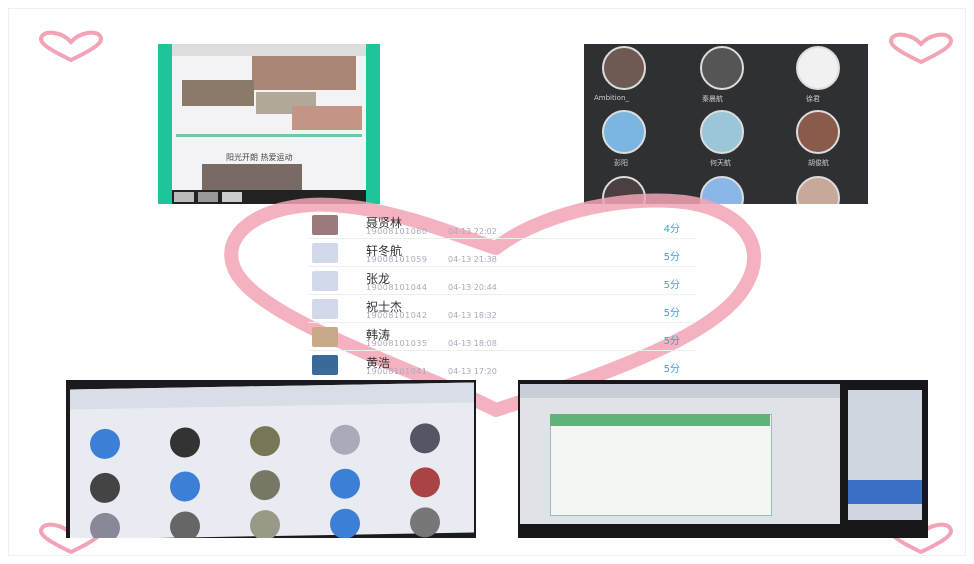 This screenshot has height=564, width=974. What do you see at coordinates (502, 337) in the screenshot?
I see `list-item: 韩涛 19008101035 04-13 18:08 5分` at bounding box center [502, 337].